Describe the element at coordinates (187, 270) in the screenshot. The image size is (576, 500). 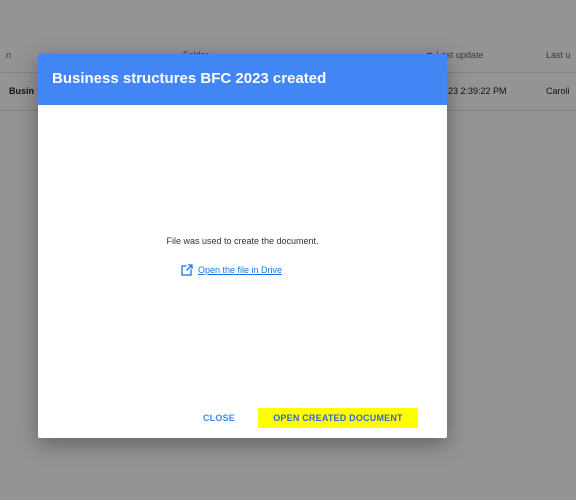
I see `open-in-new-icon` at that location.